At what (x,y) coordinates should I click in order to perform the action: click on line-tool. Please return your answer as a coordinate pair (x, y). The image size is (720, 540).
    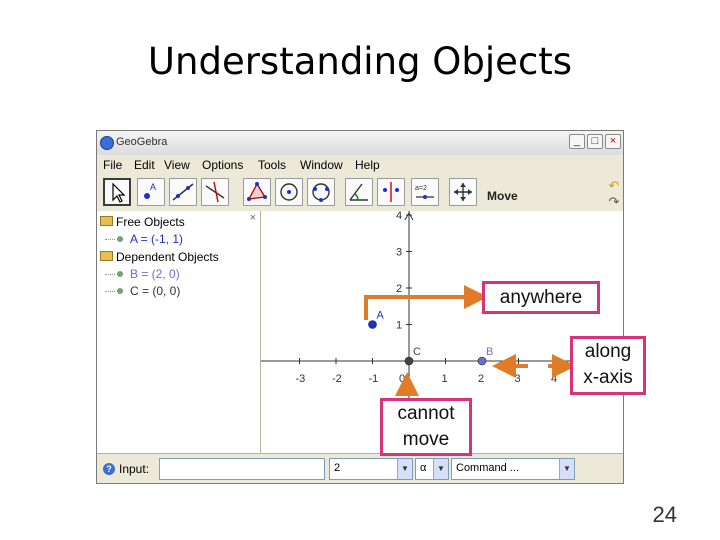
    Looking at the image, I should click on (183, 192).